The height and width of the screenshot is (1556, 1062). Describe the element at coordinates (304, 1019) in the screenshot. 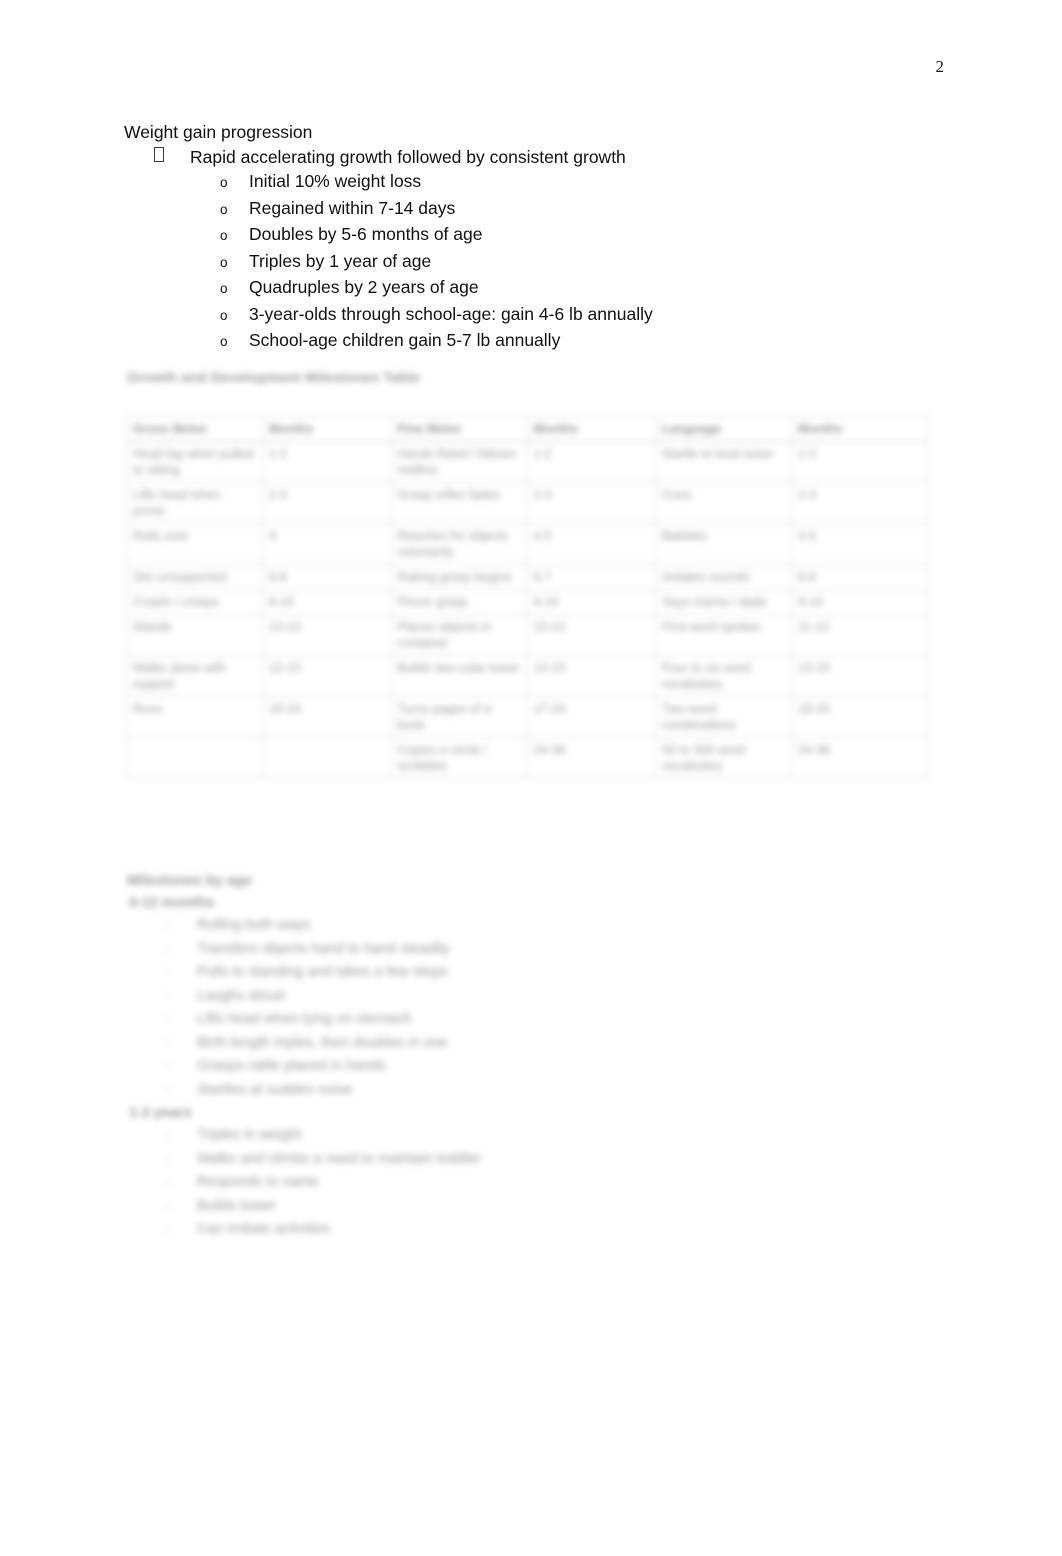

I see `lower-list-label: Lifts head when lying on stomach` at that location.